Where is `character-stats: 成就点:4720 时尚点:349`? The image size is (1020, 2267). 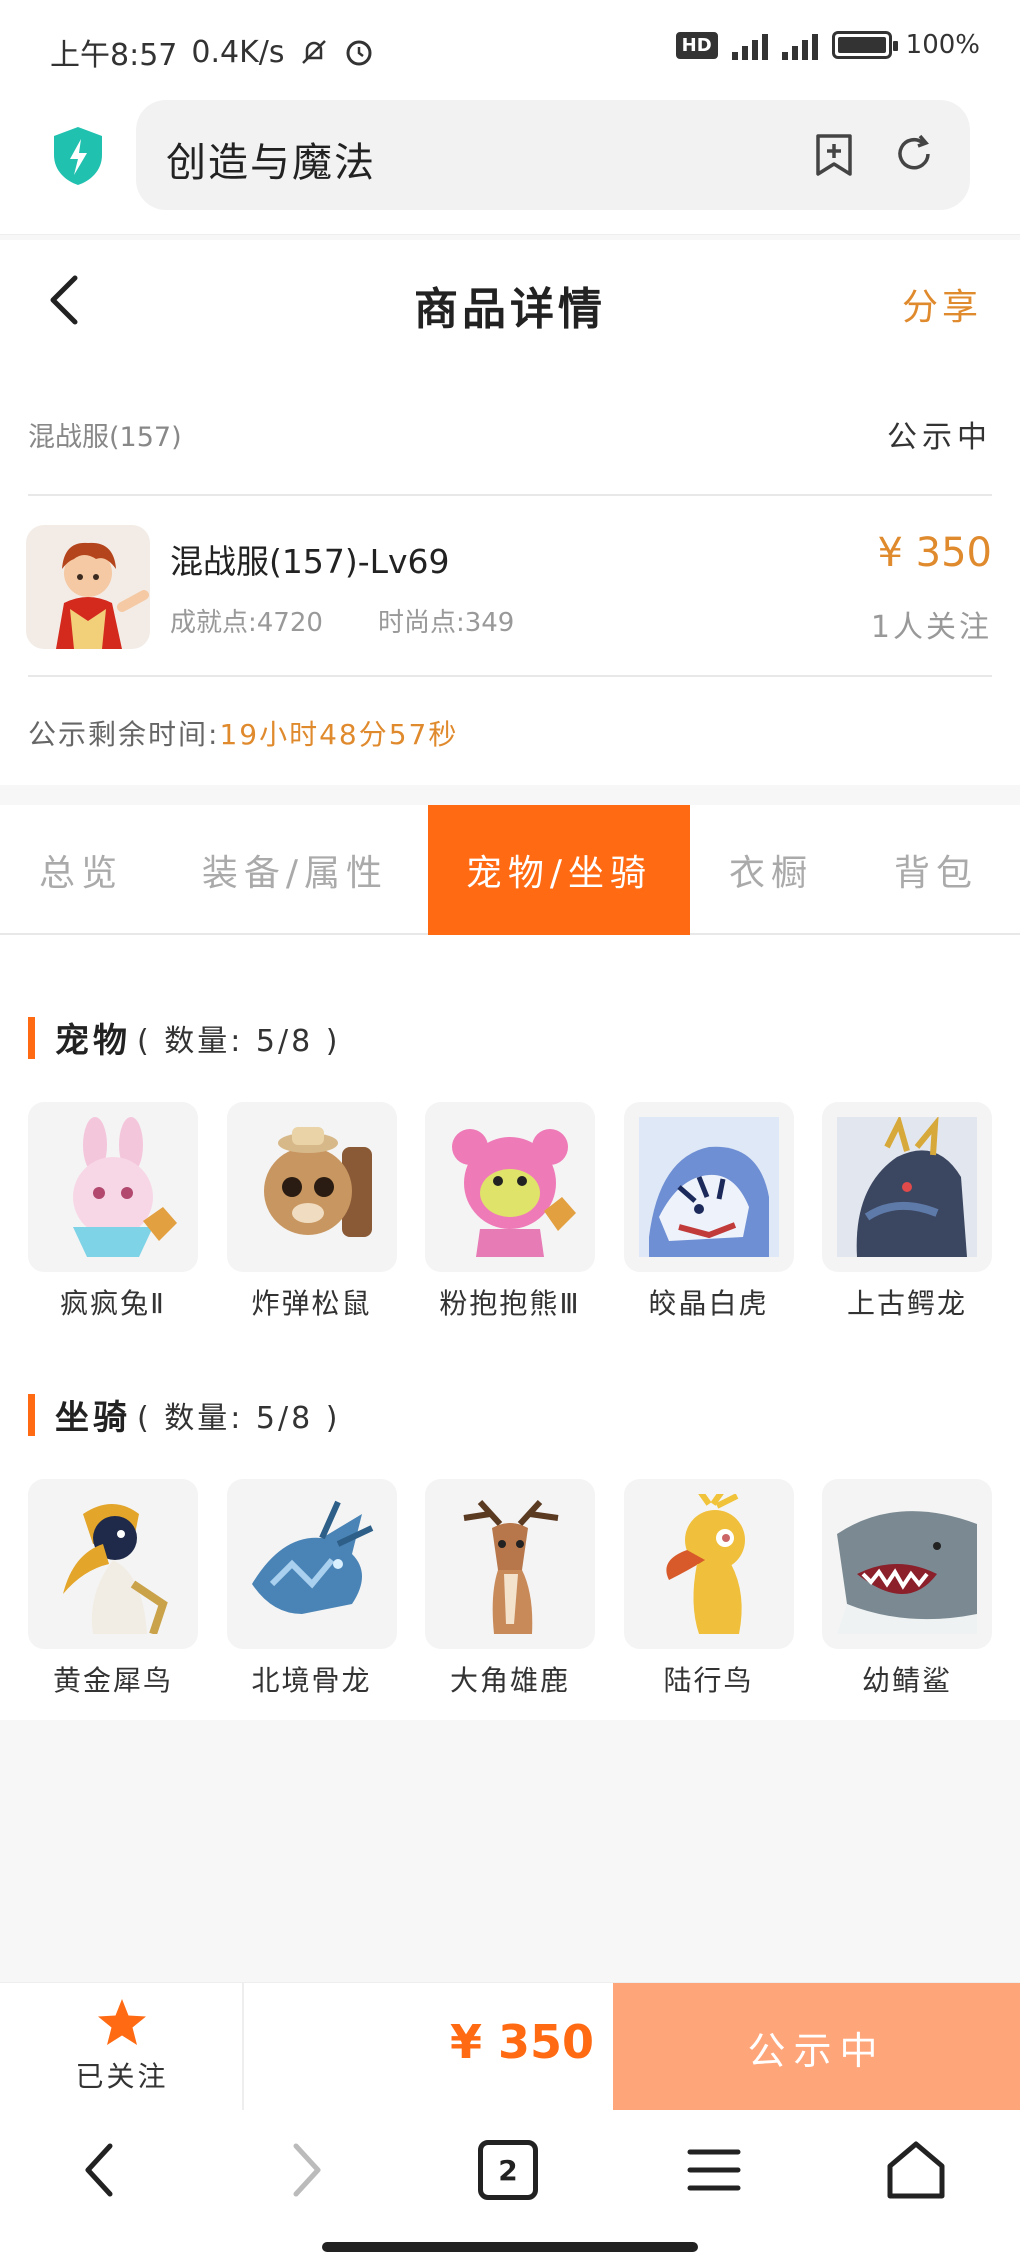
character-stats: 成就点:4720 时尚点:349 is located at coordinates (342, 620).